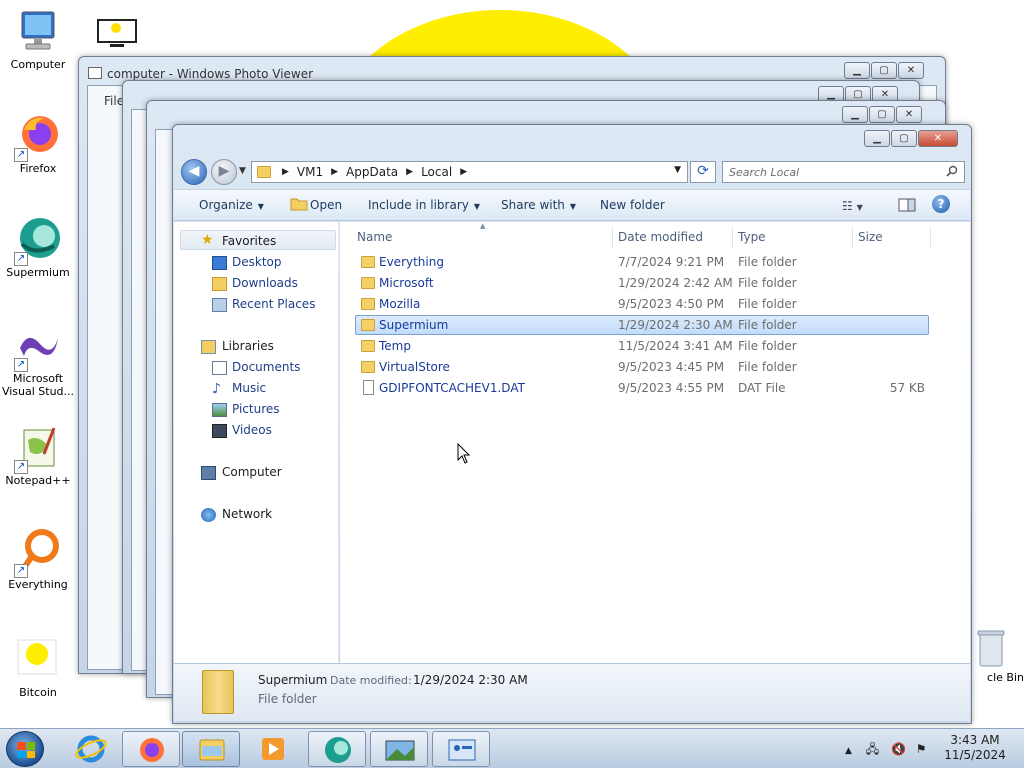  I want to click on view-options-icon: ☷ ▼, so click(852, 206).